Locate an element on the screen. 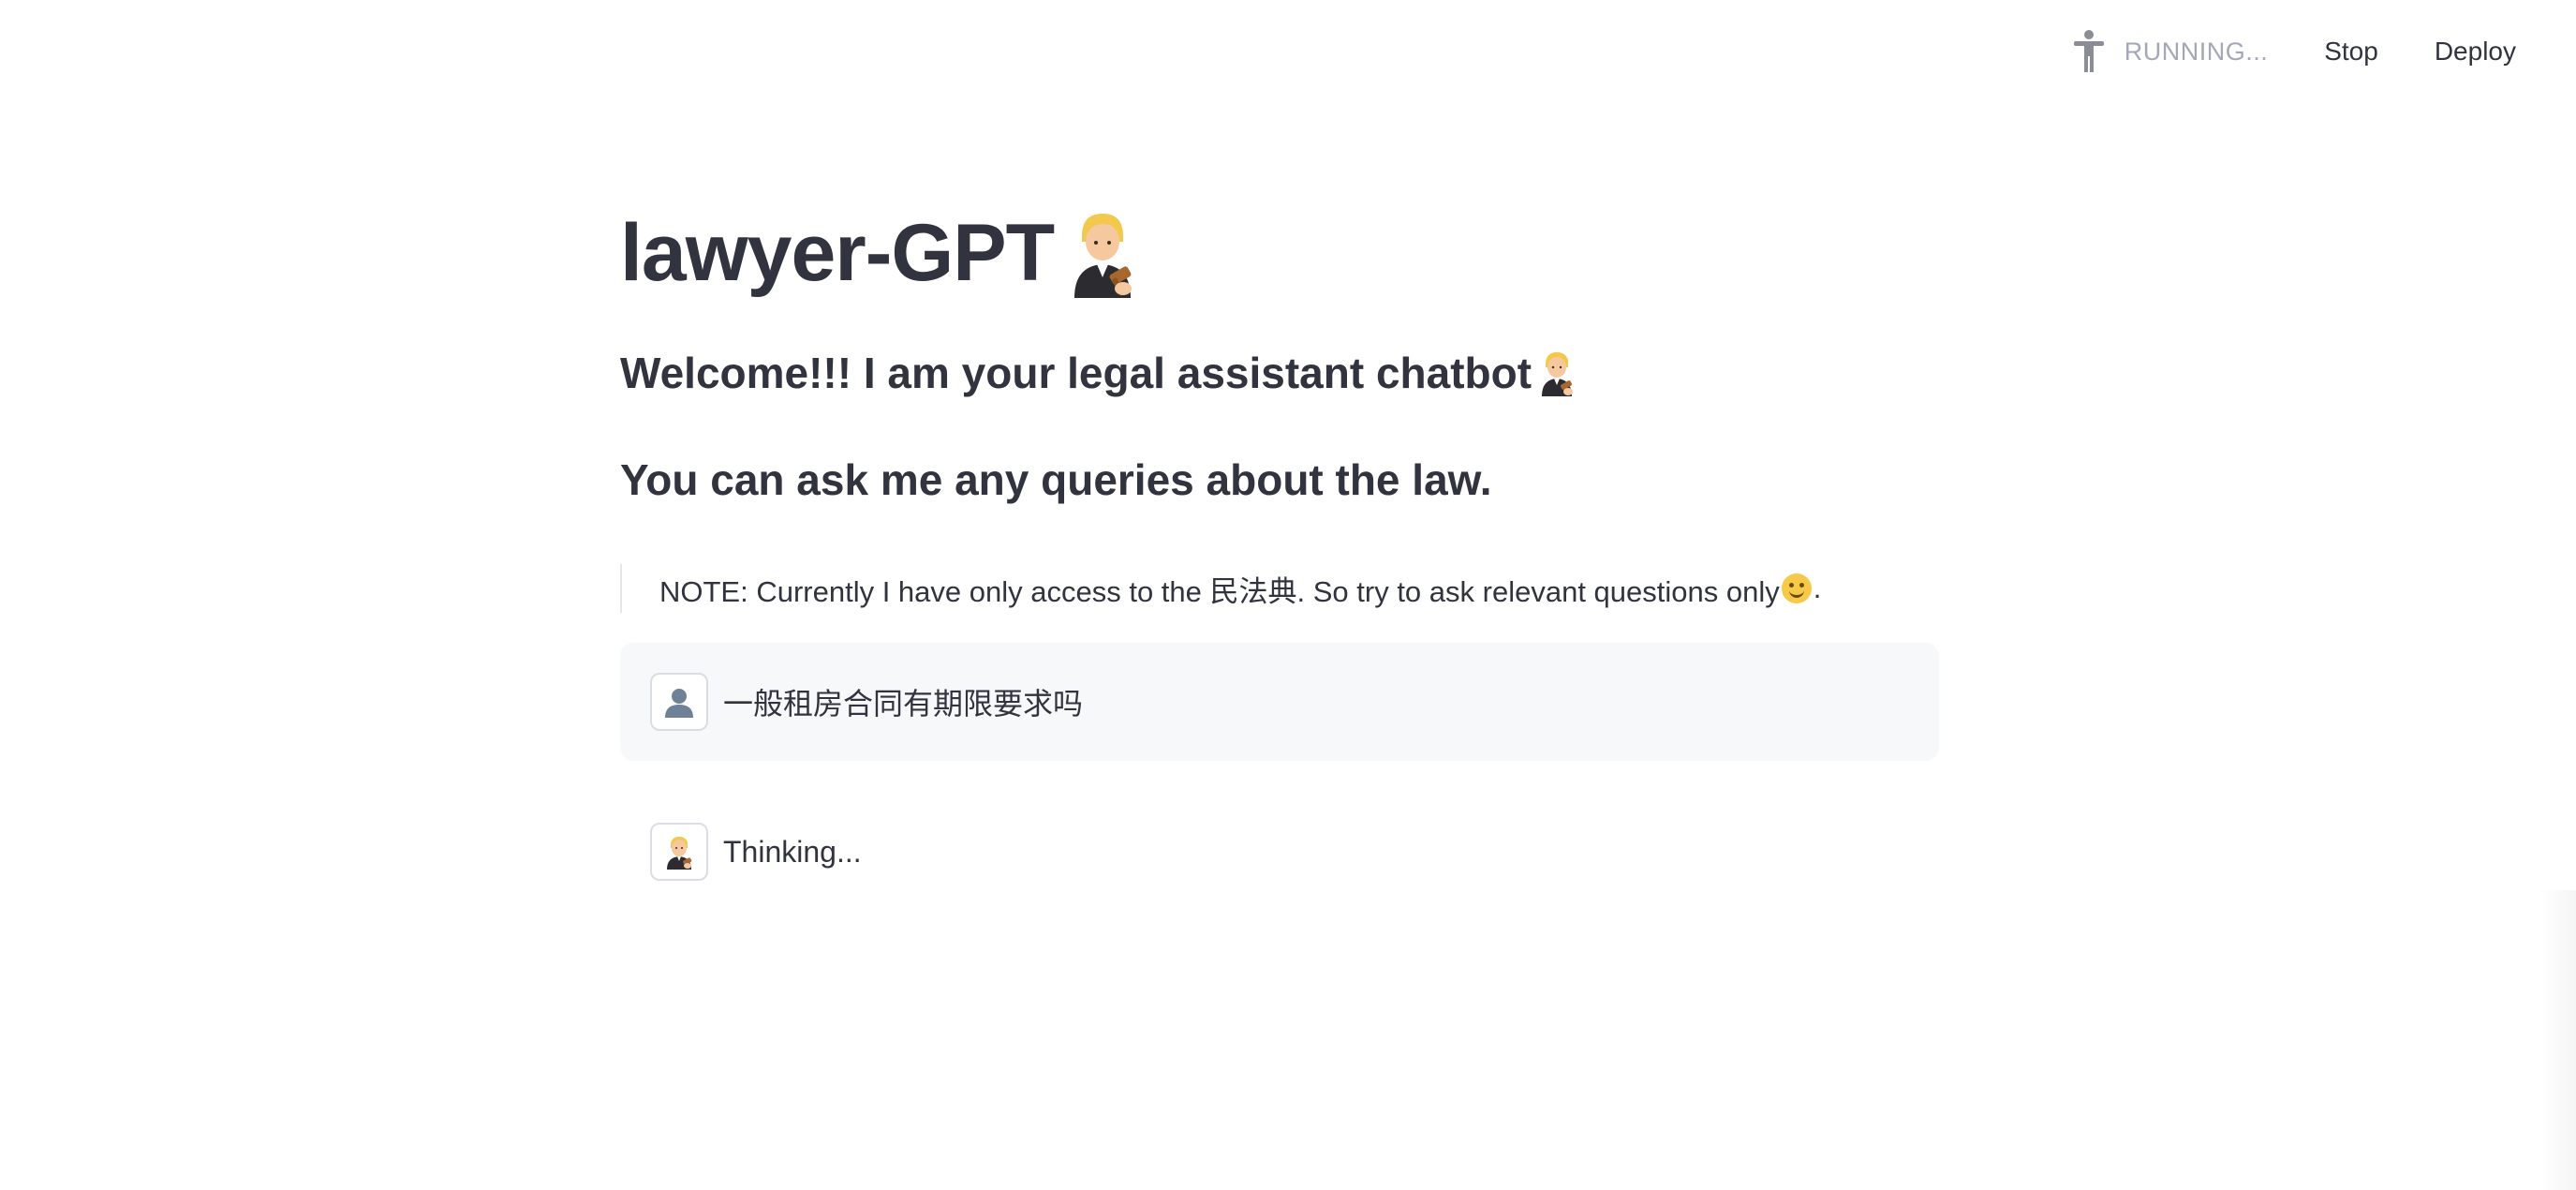  app-header: RUNNING... Stop Deploy is located at coordinates (2323, 51).